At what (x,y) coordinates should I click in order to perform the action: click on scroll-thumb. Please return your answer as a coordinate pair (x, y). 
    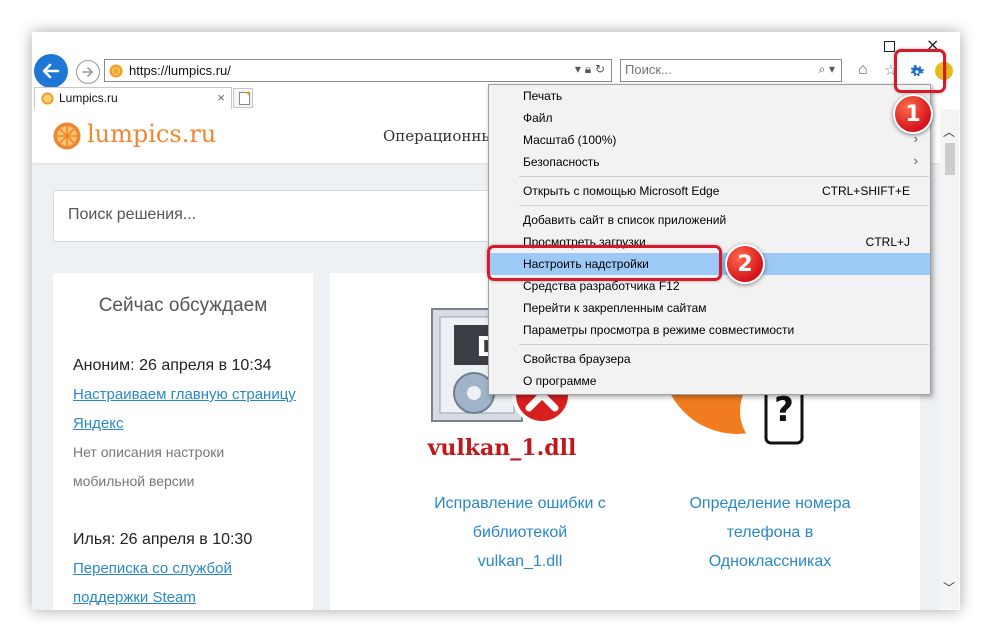
    Looking at the image, I should click on (950, 159).